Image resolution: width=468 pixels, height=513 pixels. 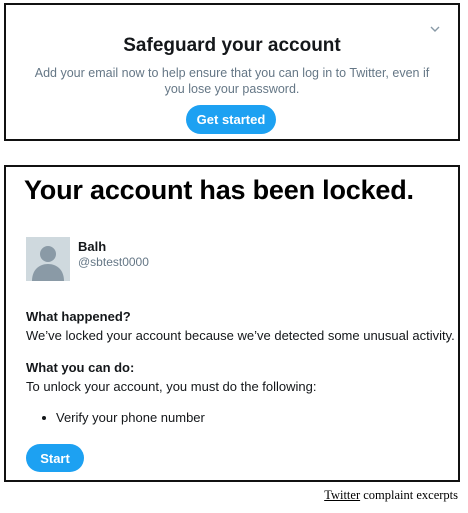 What do you see at coordinates (435, 29) in the screenshot?
I see `chevron-down-icon` at bounding box center [435, 29].